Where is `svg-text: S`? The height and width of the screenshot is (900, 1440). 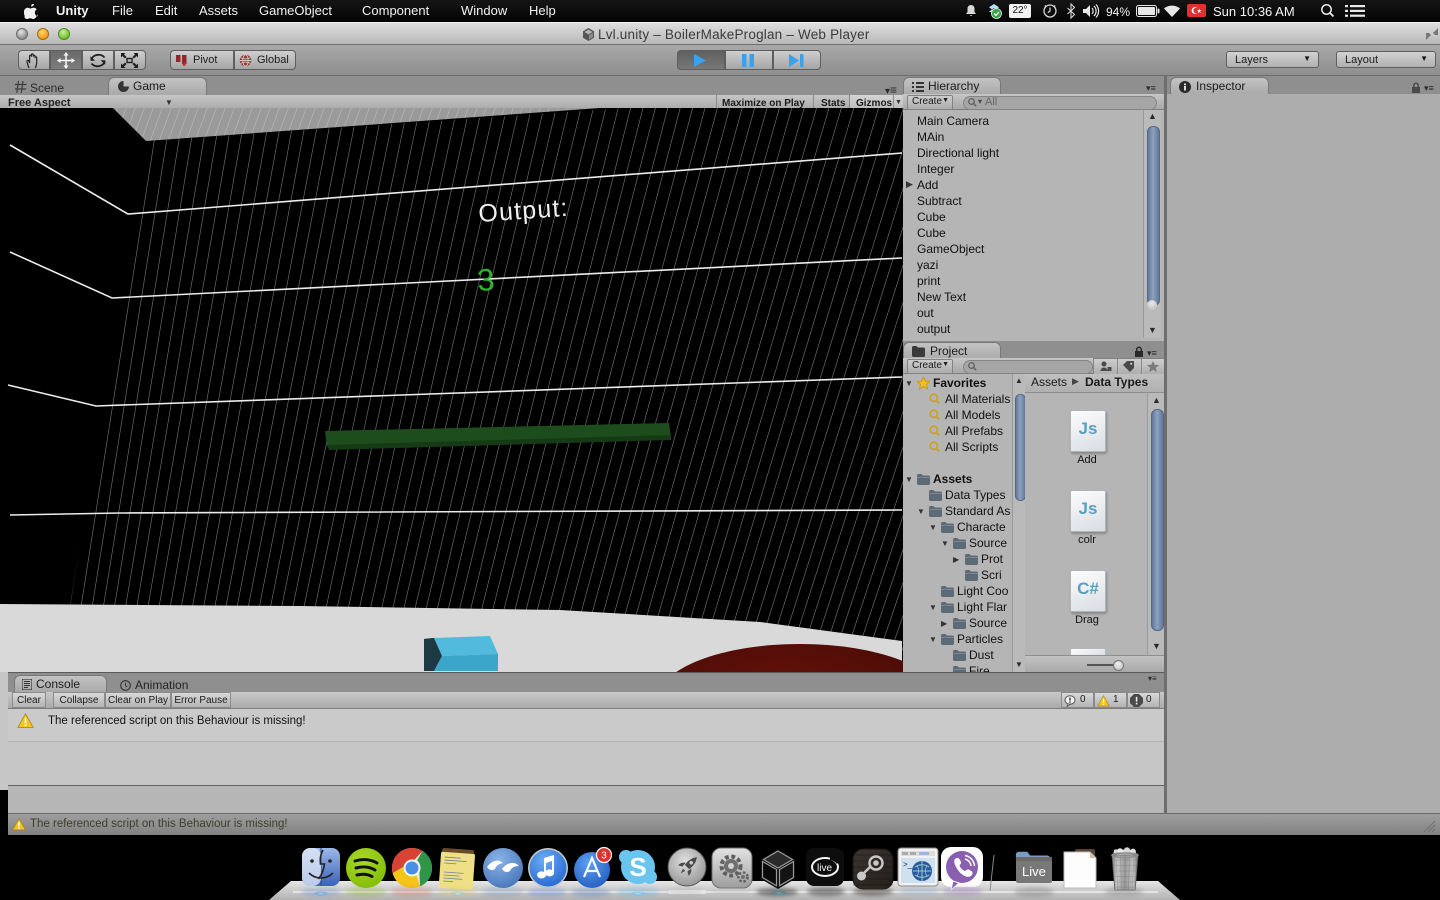
svg-text: S is located at coordinates (637, 867).